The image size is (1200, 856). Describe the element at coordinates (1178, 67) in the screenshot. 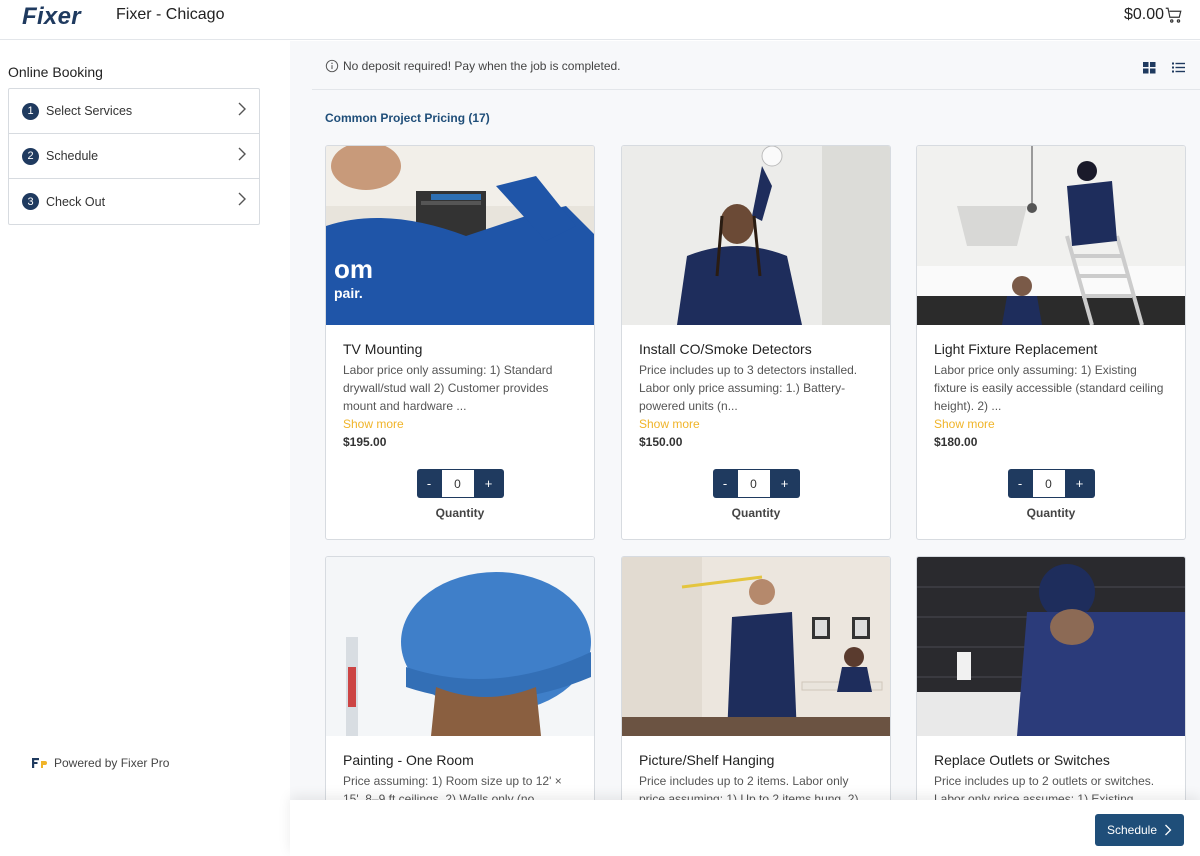

I see `list-view-icon` at that location.